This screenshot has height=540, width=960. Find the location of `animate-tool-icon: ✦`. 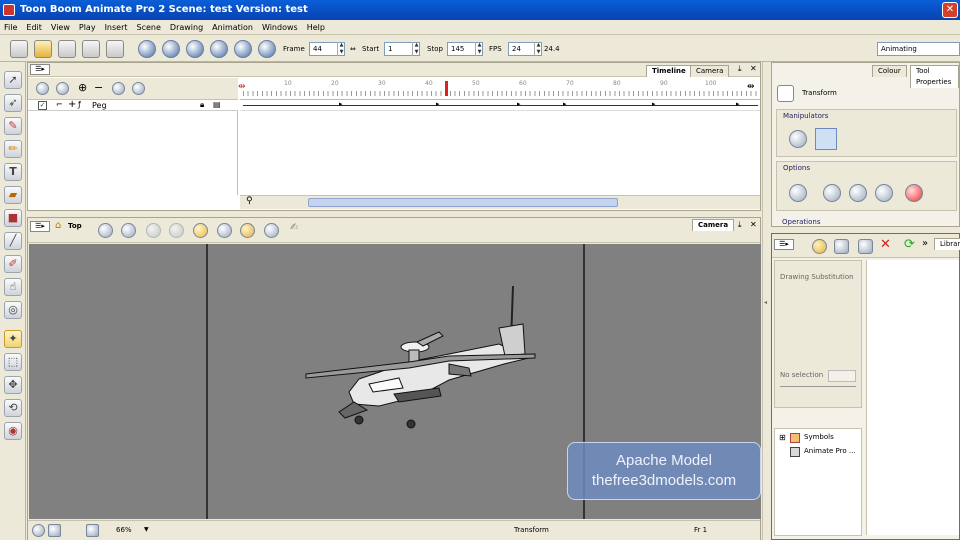

animate-tool-icon: ✦ is located at coordinates (13, 339).